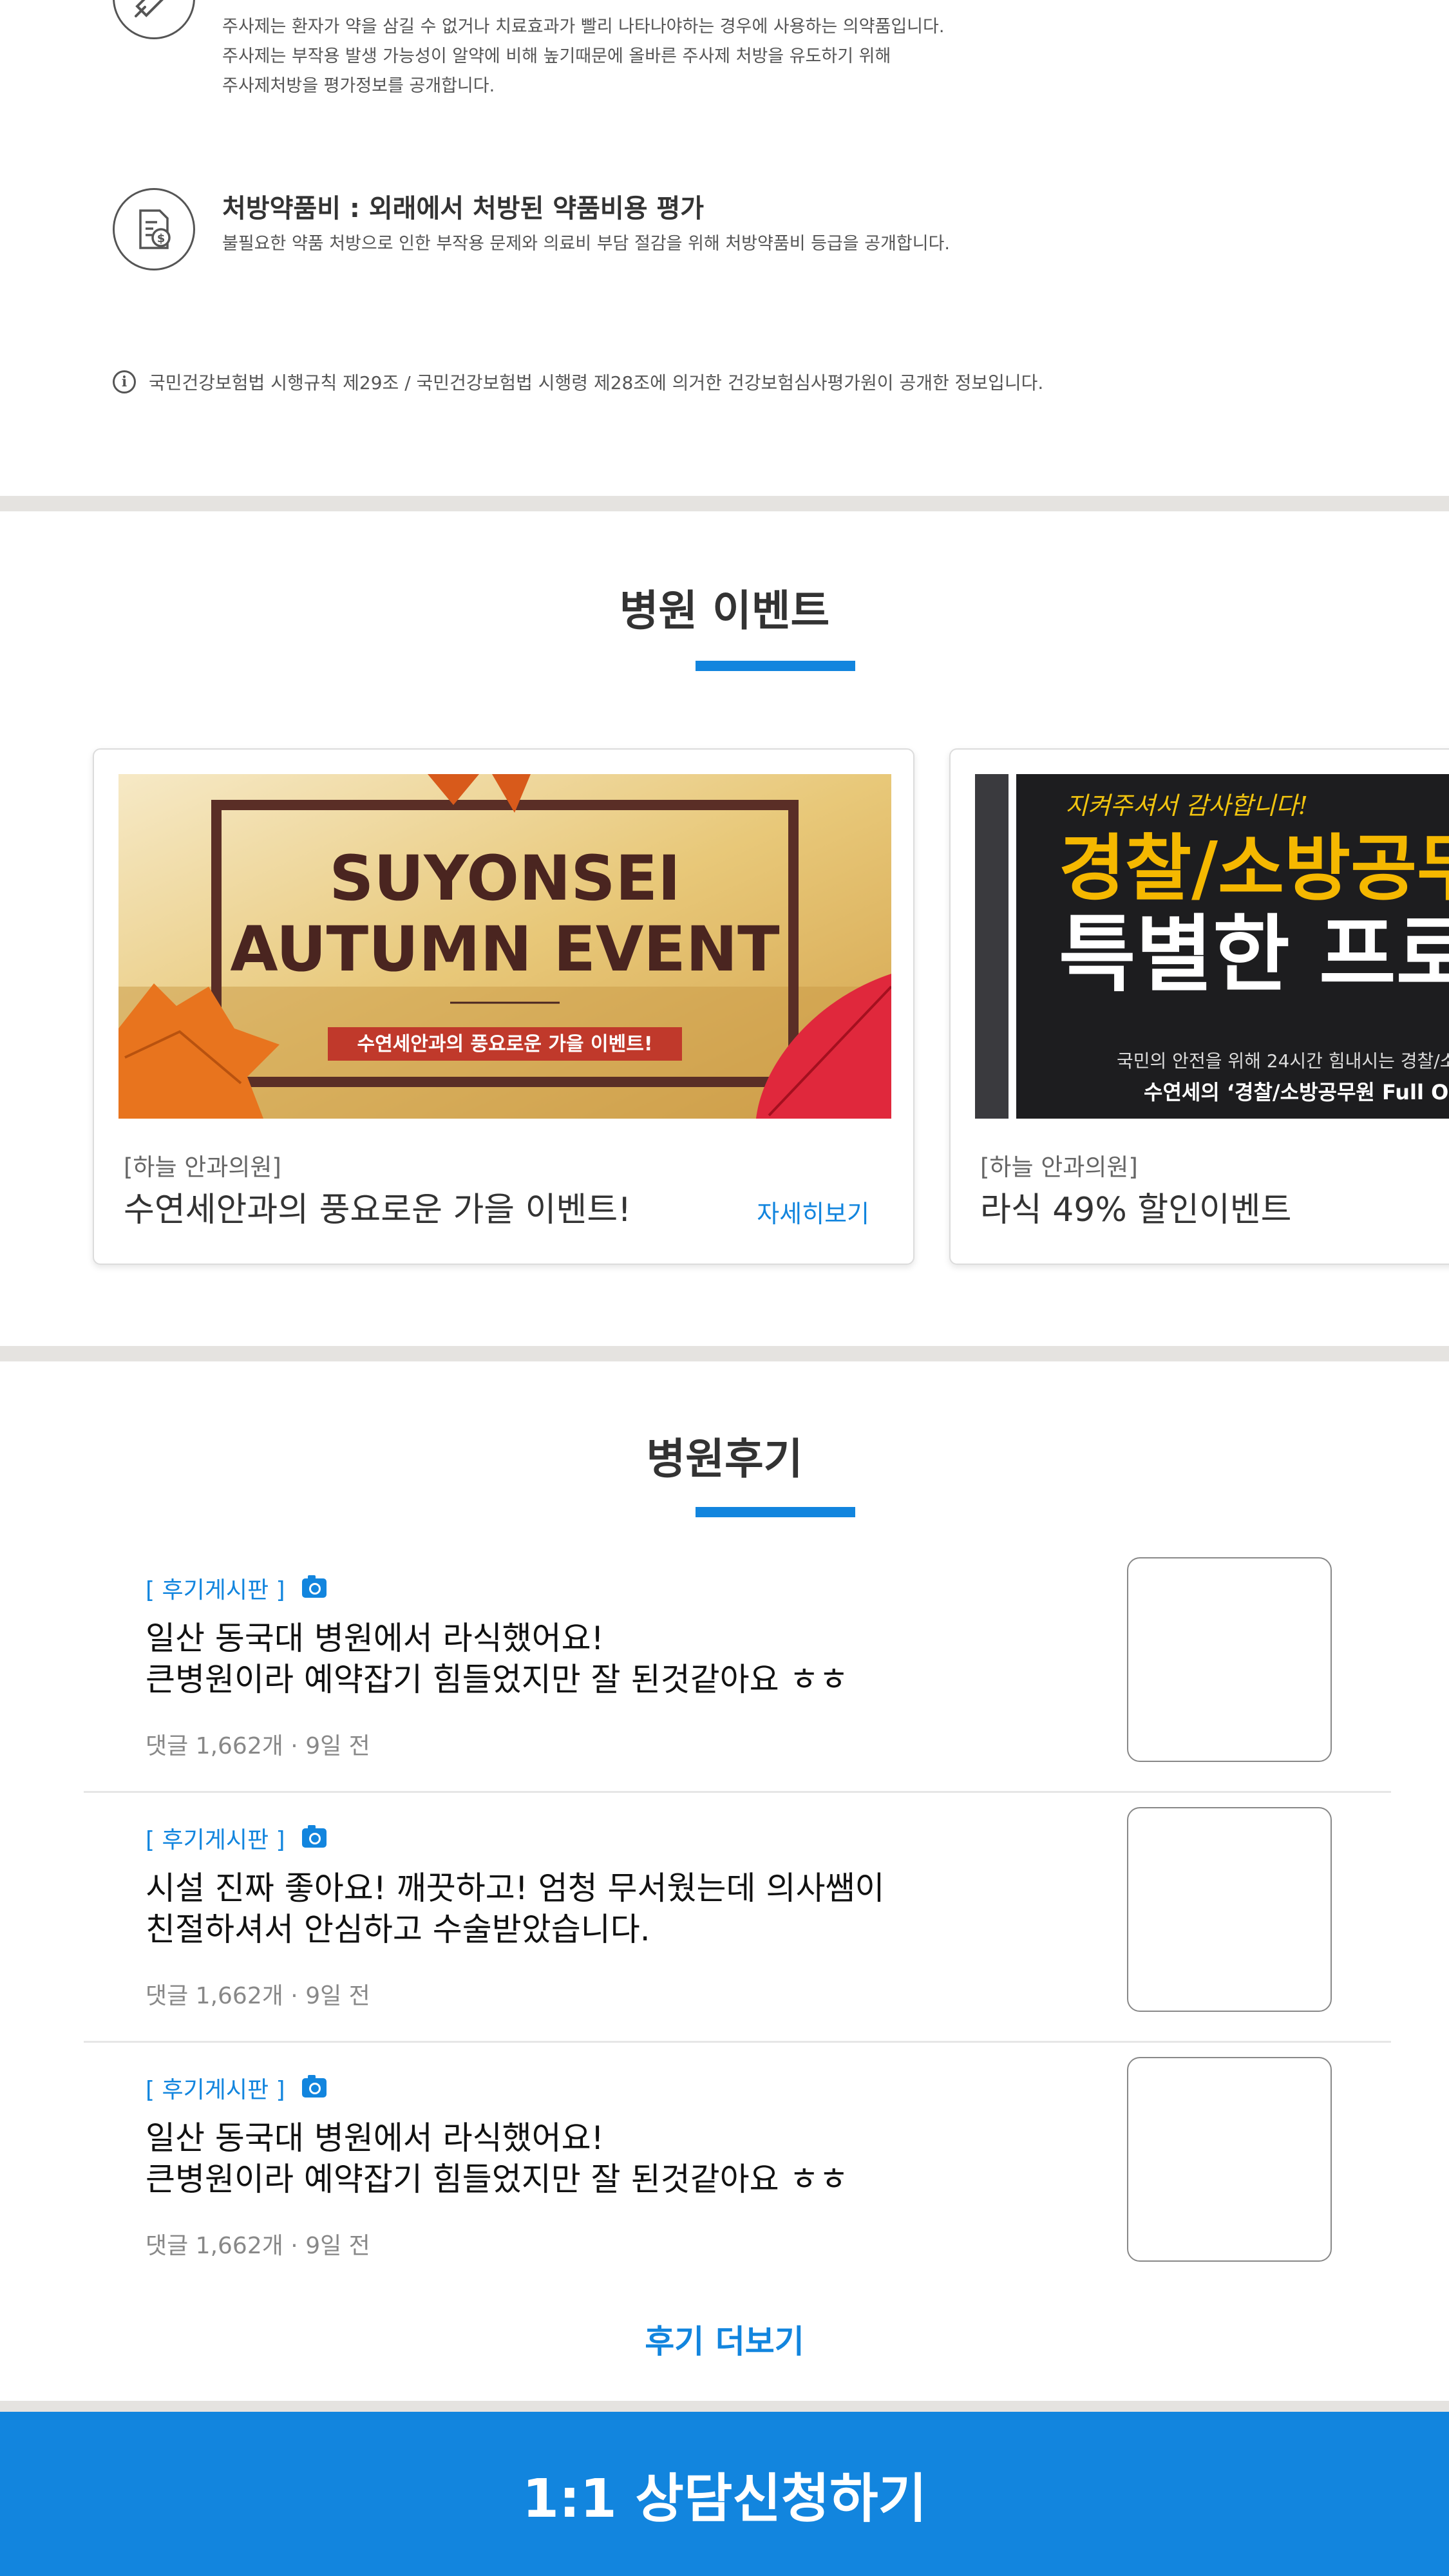 The width and height of the screenshot is (1449, 2576). Describe the element at coordinates (505, 878) in the screenshot. I see `banner-line1: SUYONSEI` at that location.